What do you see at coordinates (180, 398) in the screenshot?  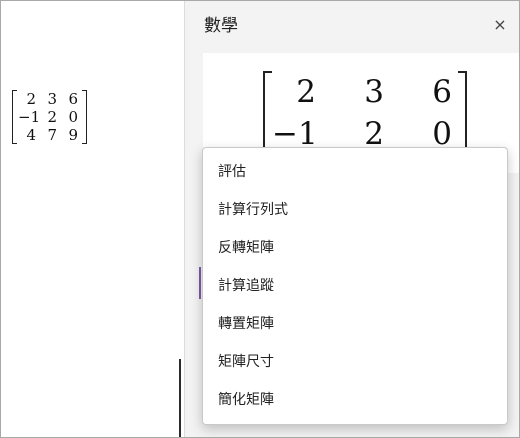 I see `vertical-caret-line` at bounding box center [180, 398].